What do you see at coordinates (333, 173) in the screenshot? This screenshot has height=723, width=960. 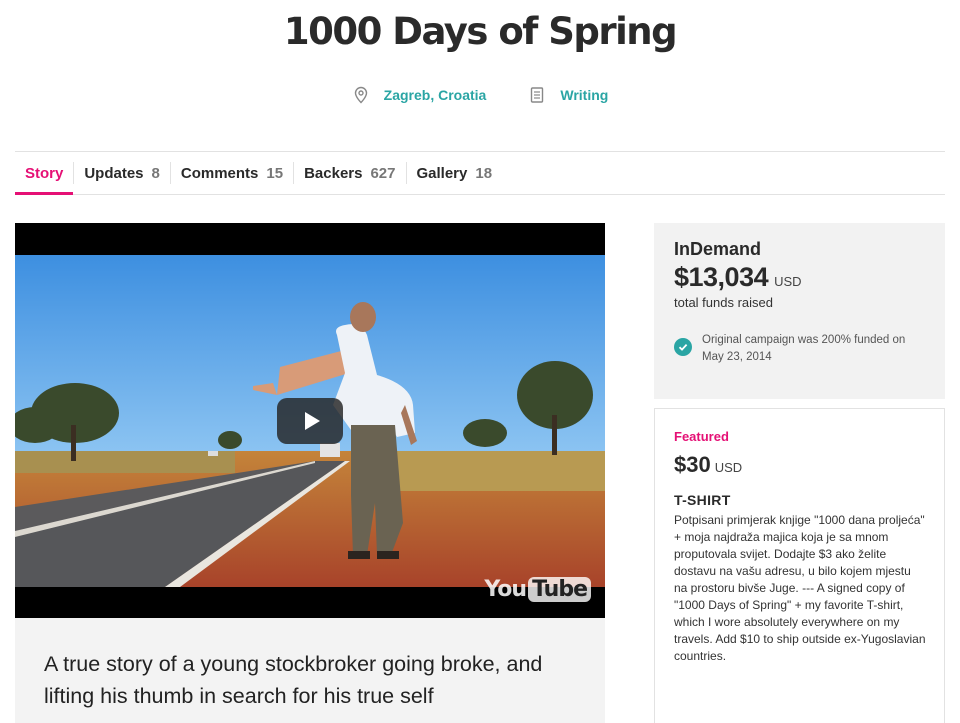 I see `tab-label: Backers` at bounding box center [333, 173].